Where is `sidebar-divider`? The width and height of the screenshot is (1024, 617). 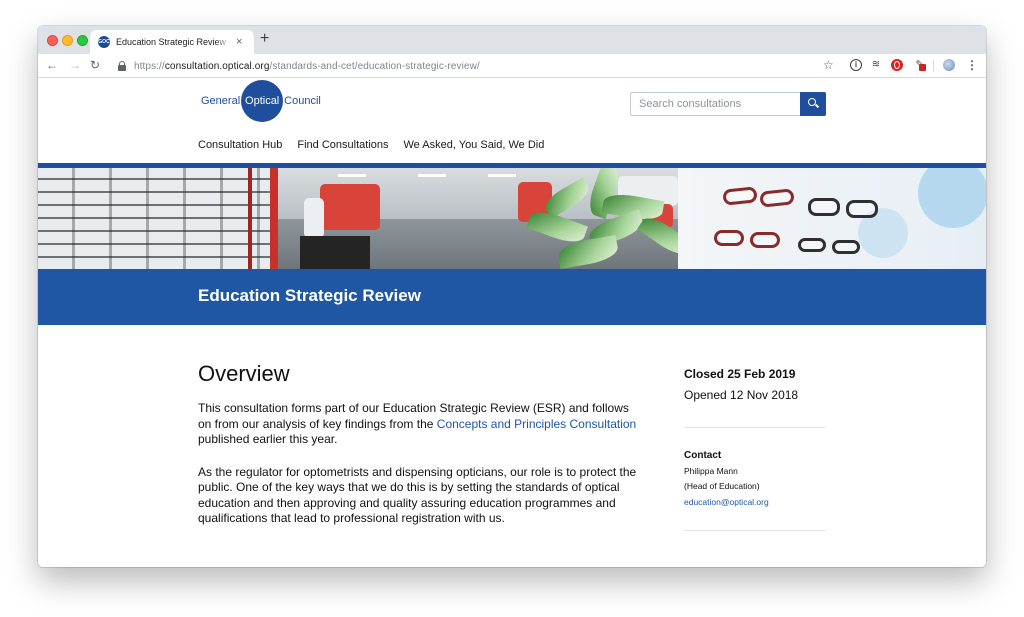 sidebar-divider is located at coordinates (755, 427).